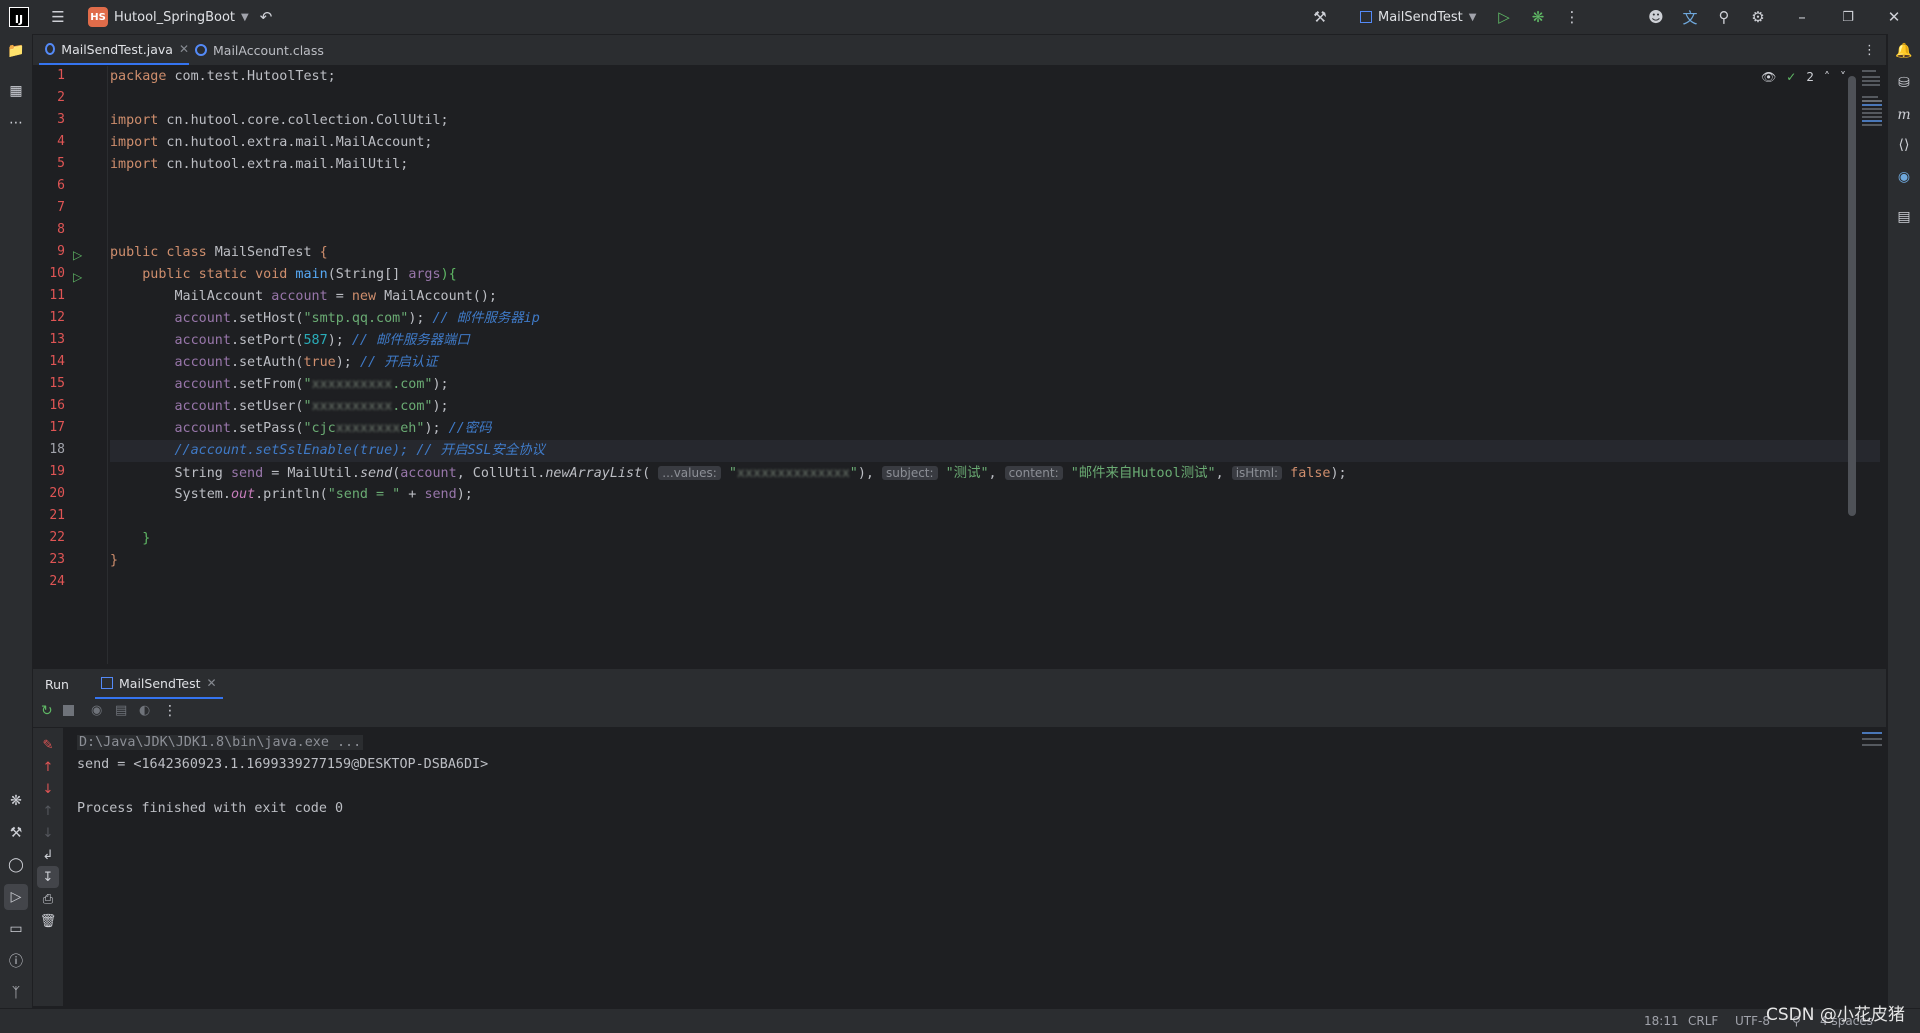 This screenshot has height=1033, width=1920. Describe the element at coordinates (266, 17) in the screenshot. I see `undo-icon: ↶` at that location.